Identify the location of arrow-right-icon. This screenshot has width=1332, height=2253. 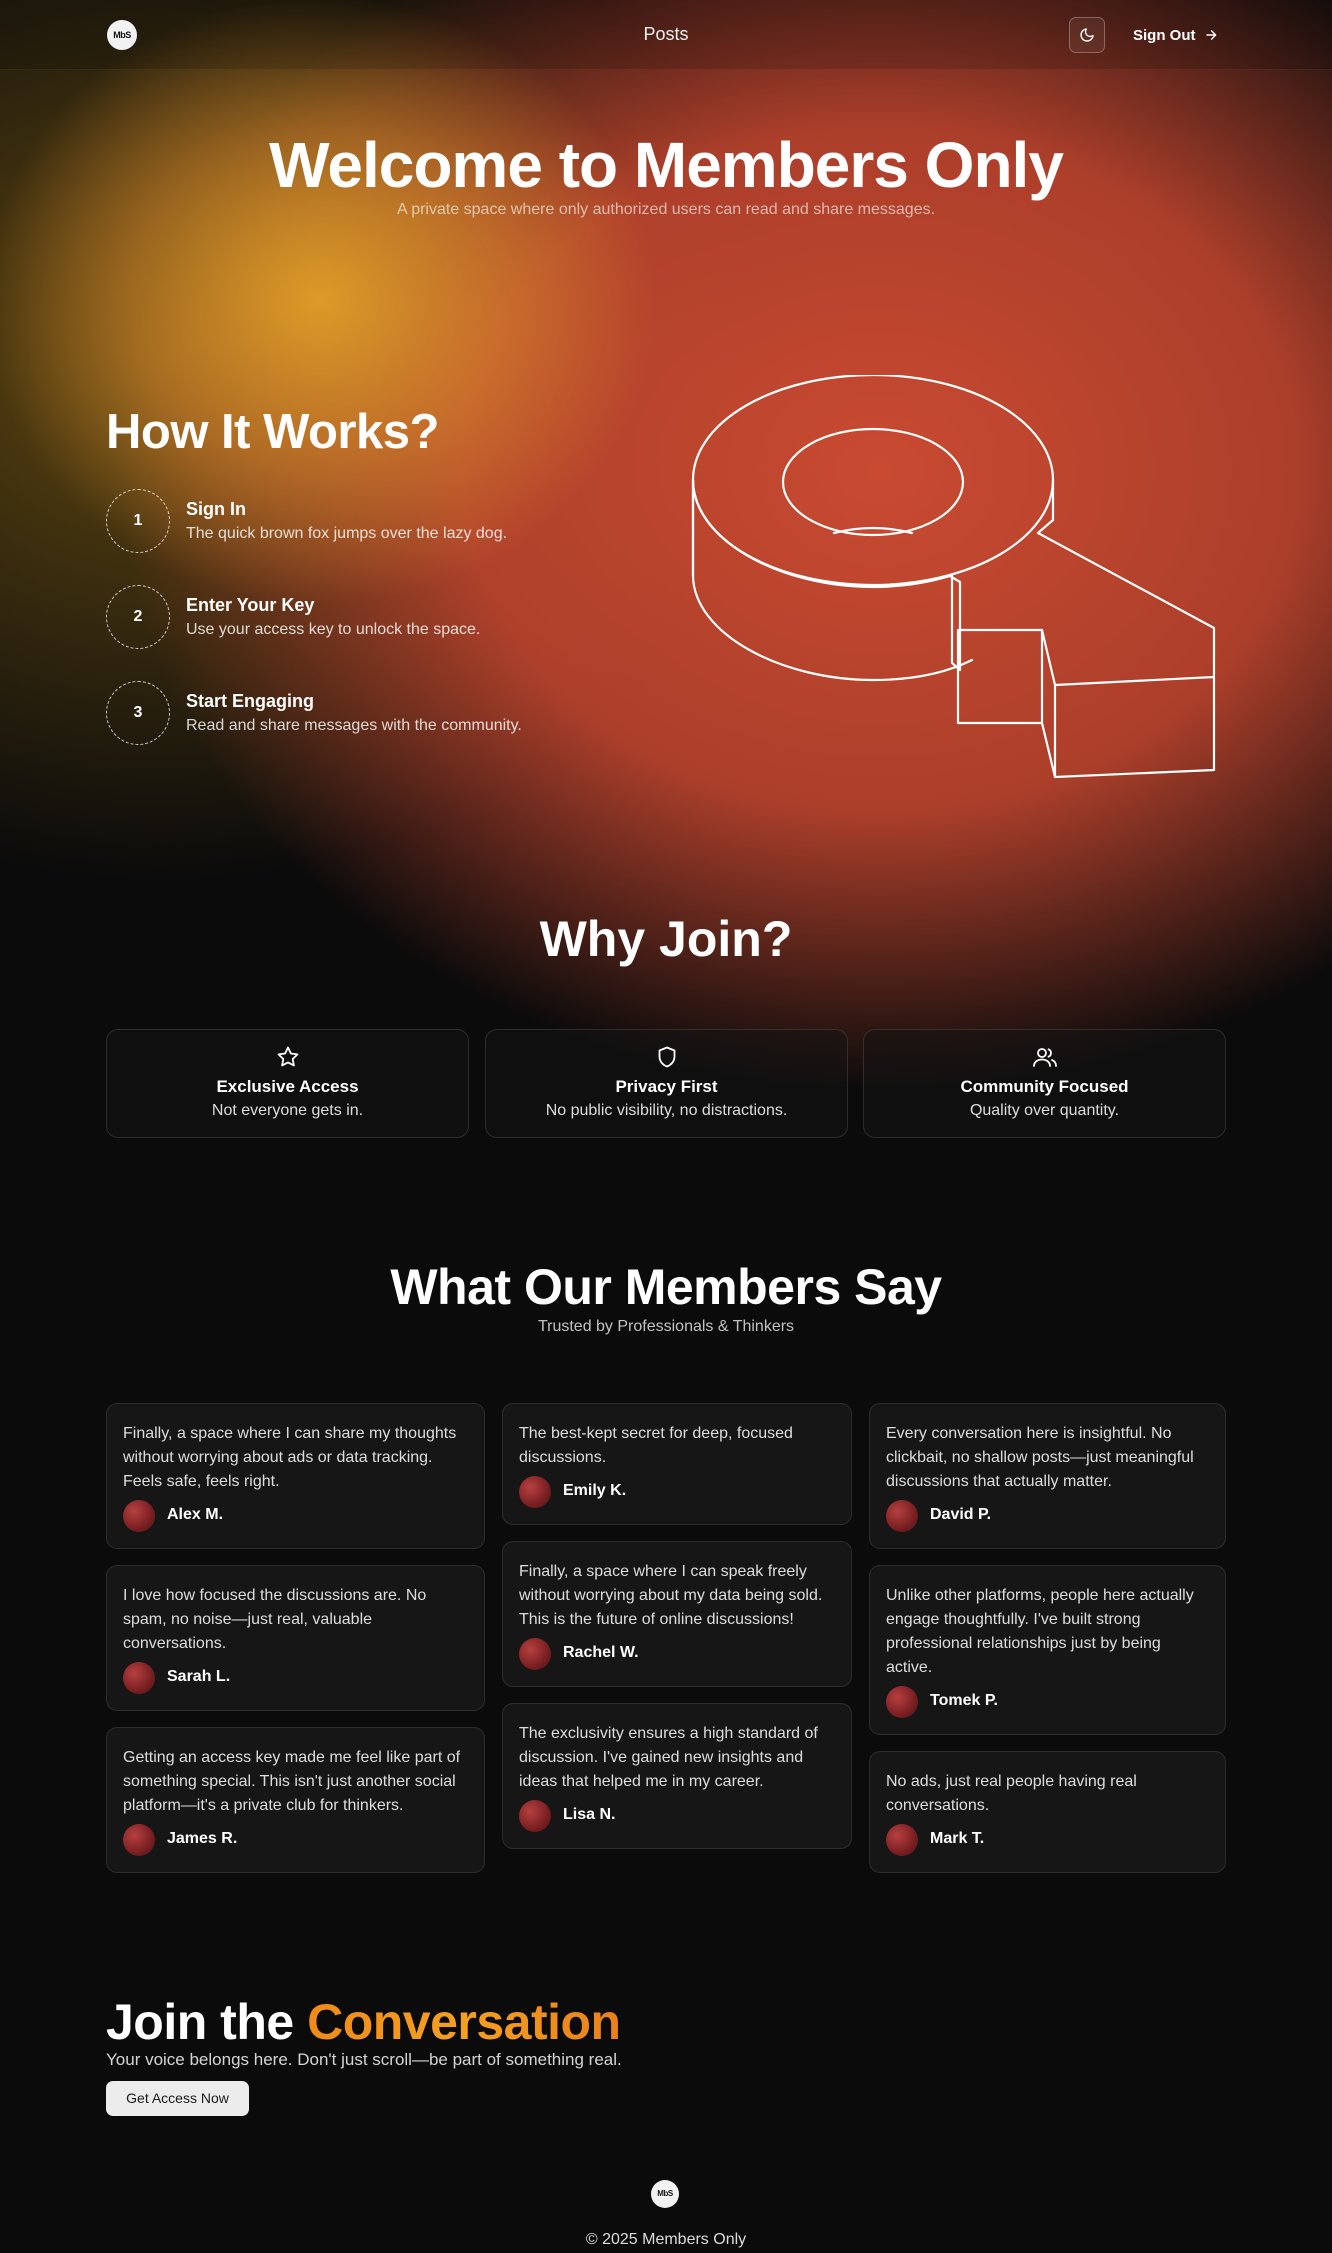
(1210, 35).